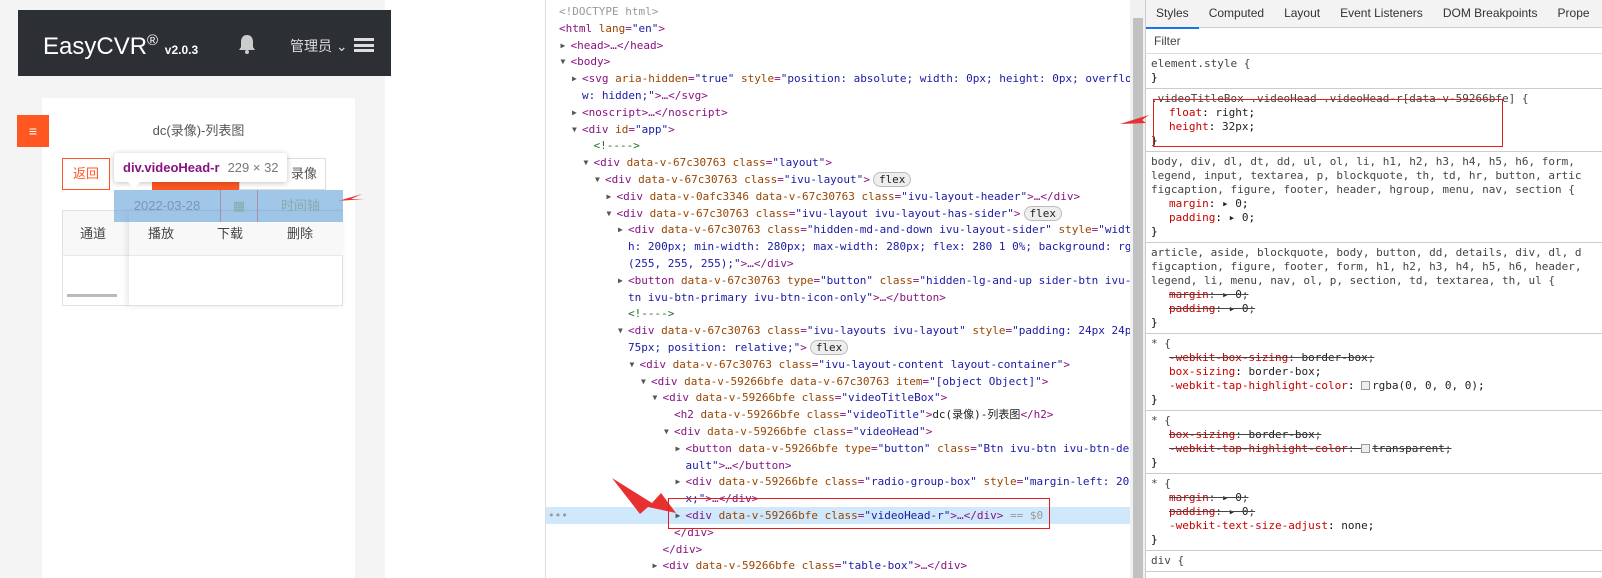 The image size is (1602, 578). What do you see at coordinates (838, 11) in the screenshot?
I see `dom-node-line: <!DOCTYPE html>` at bounding box center [838, 11].